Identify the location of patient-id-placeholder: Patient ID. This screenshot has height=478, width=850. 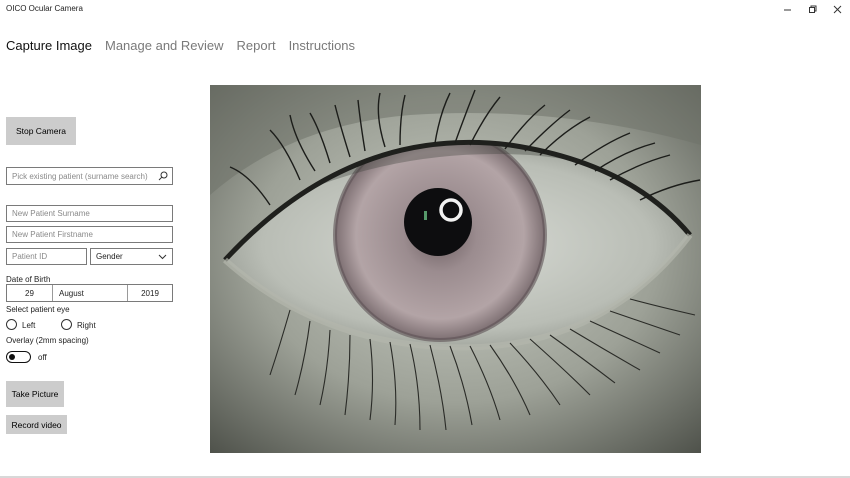
(30, 256).